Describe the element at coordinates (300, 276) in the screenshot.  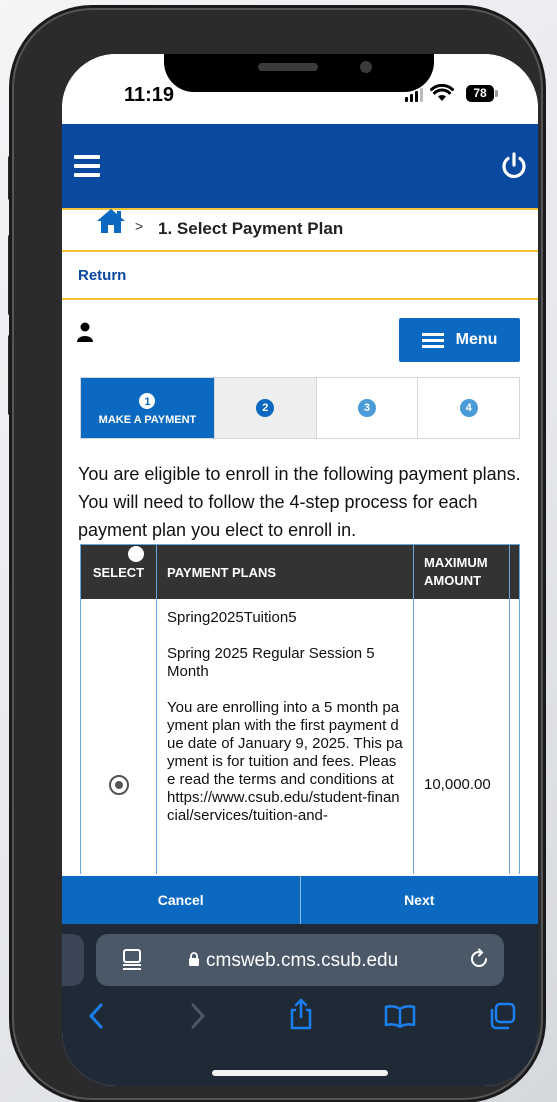
I see `return-bar` at that location.